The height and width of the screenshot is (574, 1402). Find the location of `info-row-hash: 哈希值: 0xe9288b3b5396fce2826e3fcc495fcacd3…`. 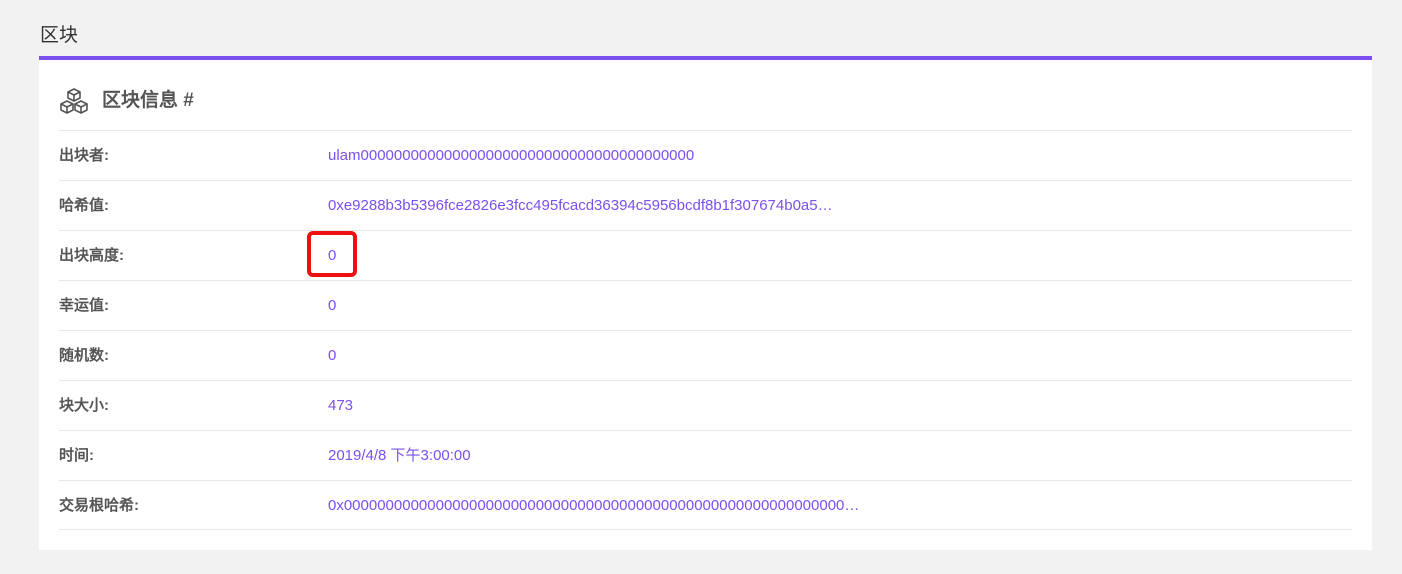

info-row-hash: 哈希值: 0xe9288b3b5396fce2826e3fcc495fcacd3… is located at coordinates (705, 205).